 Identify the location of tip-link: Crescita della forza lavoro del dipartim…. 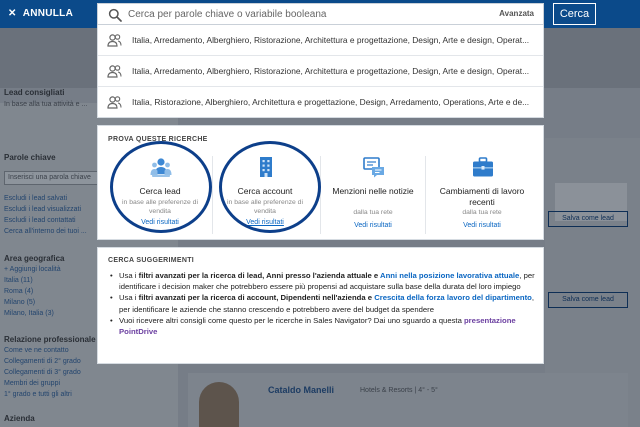
(453, 297).